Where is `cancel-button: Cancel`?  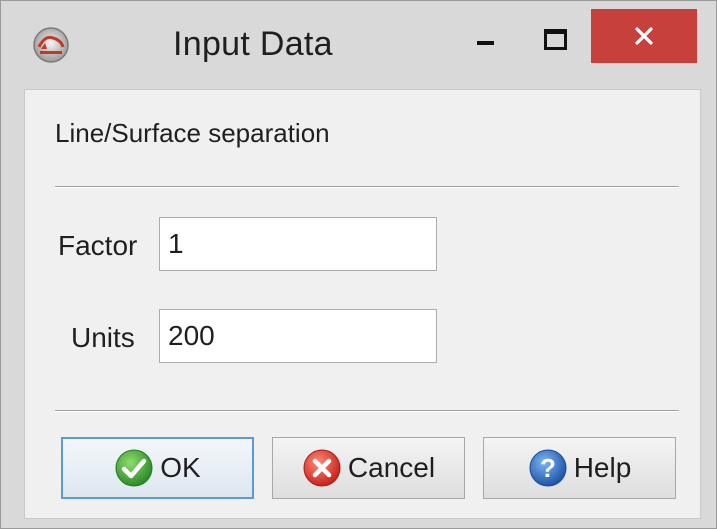 cancel-button: Cancel is located at coordinates (368, 468).